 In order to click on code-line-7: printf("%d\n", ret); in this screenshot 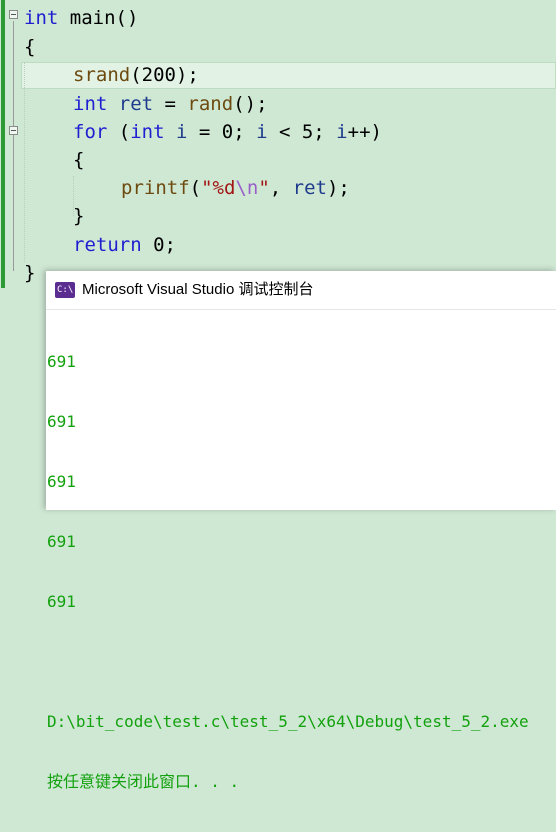, I will do `click(235, 188)`.